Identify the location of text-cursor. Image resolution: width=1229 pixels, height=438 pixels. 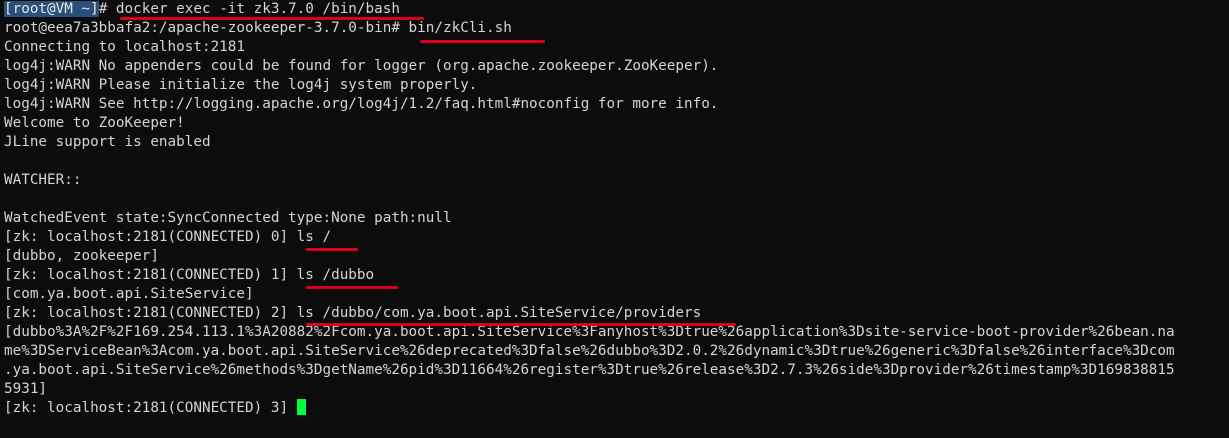
(301, 407).